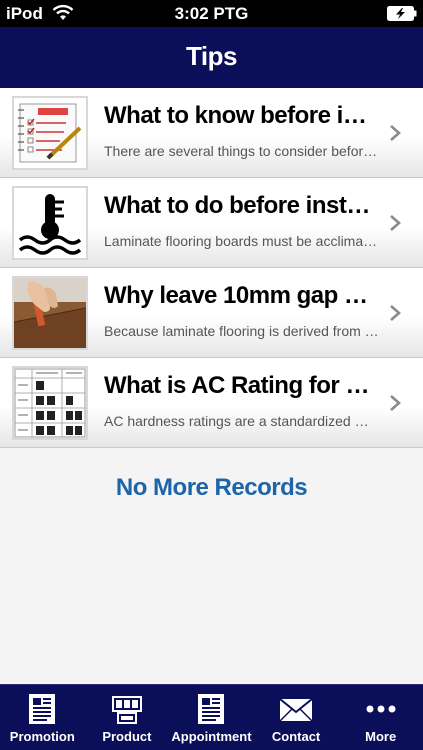 This screenshot has height=750, width=423. I want to click on navigation-bar: Tips, so click(211, 57).